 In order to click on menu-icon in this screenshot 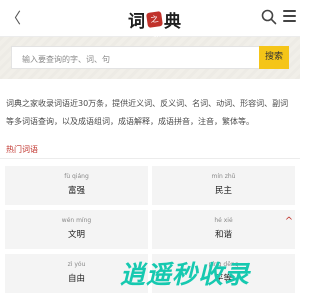, I will do `click(289, 16)`.